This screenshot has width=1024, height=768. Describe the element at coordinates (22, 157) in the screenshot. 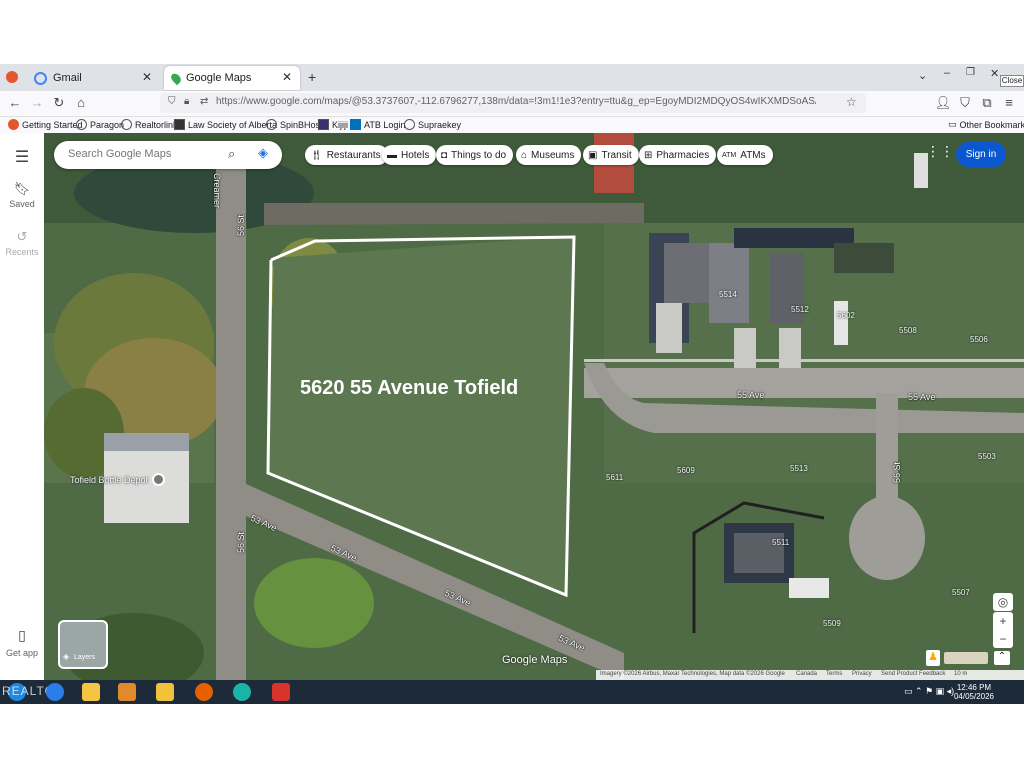

I see `hamburger-menu-icon: ☰` at that location.